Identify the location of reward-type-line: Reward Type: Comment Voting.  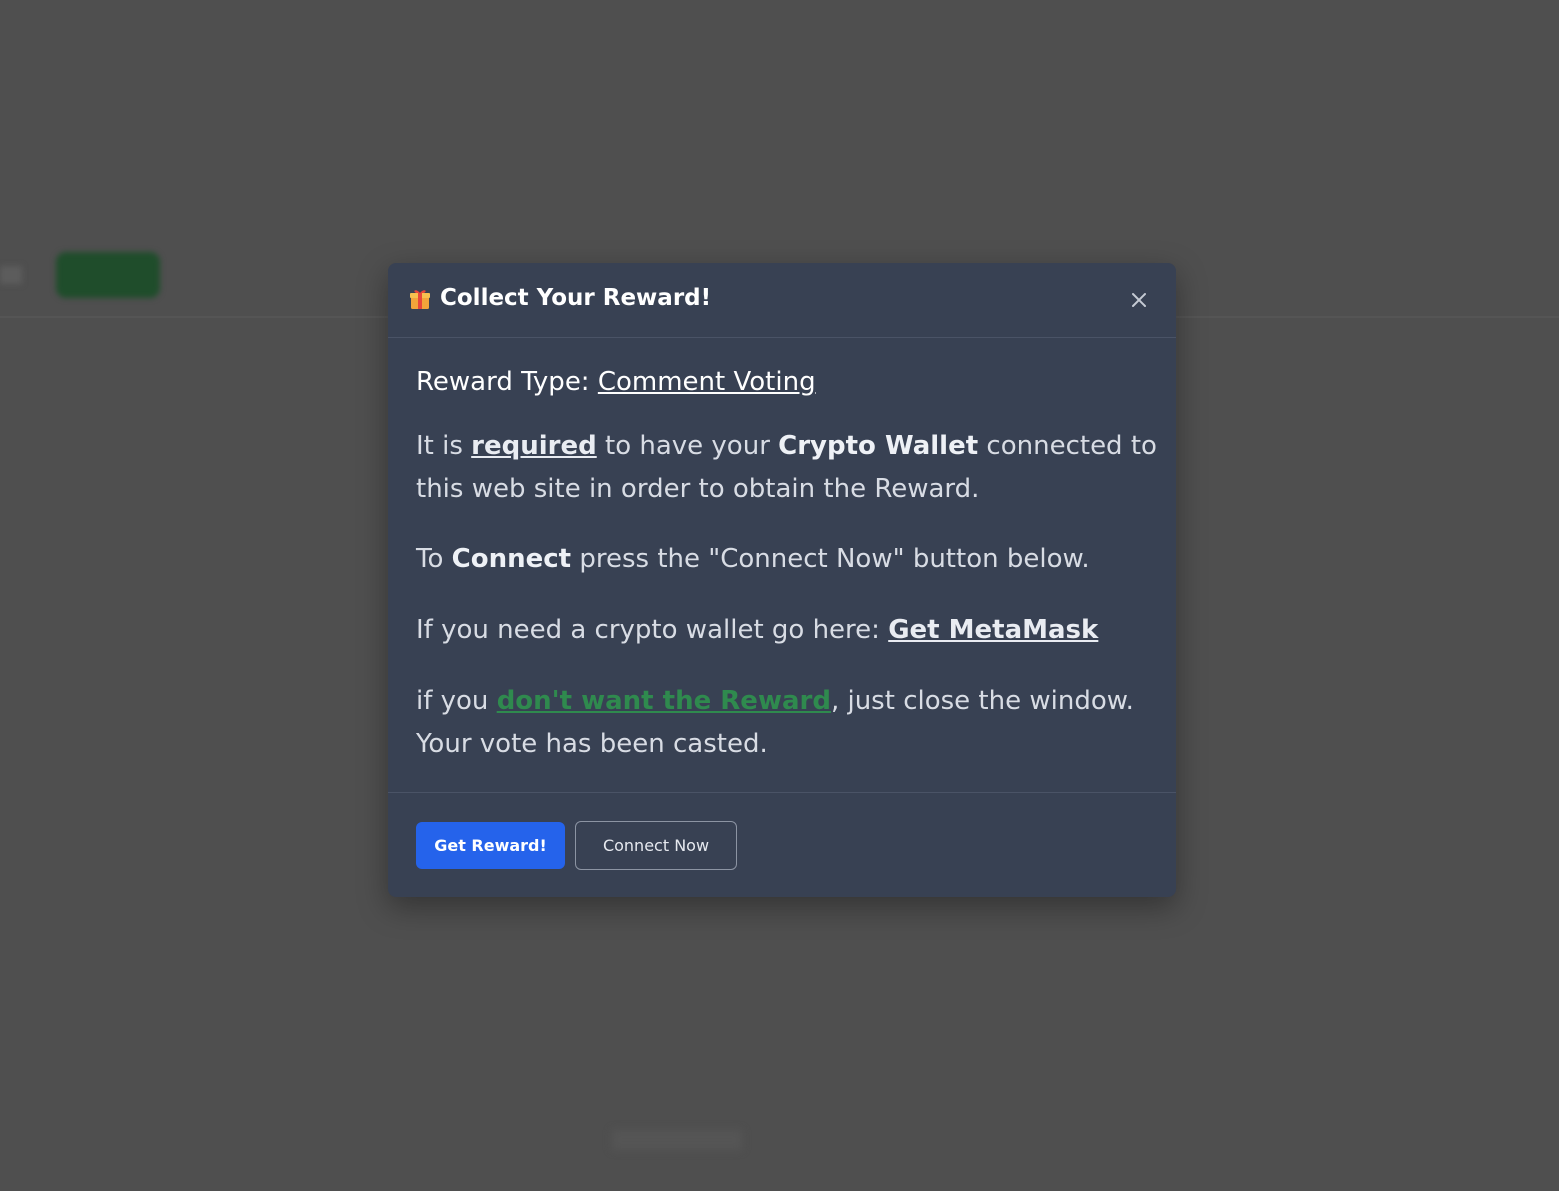
(616, 382).